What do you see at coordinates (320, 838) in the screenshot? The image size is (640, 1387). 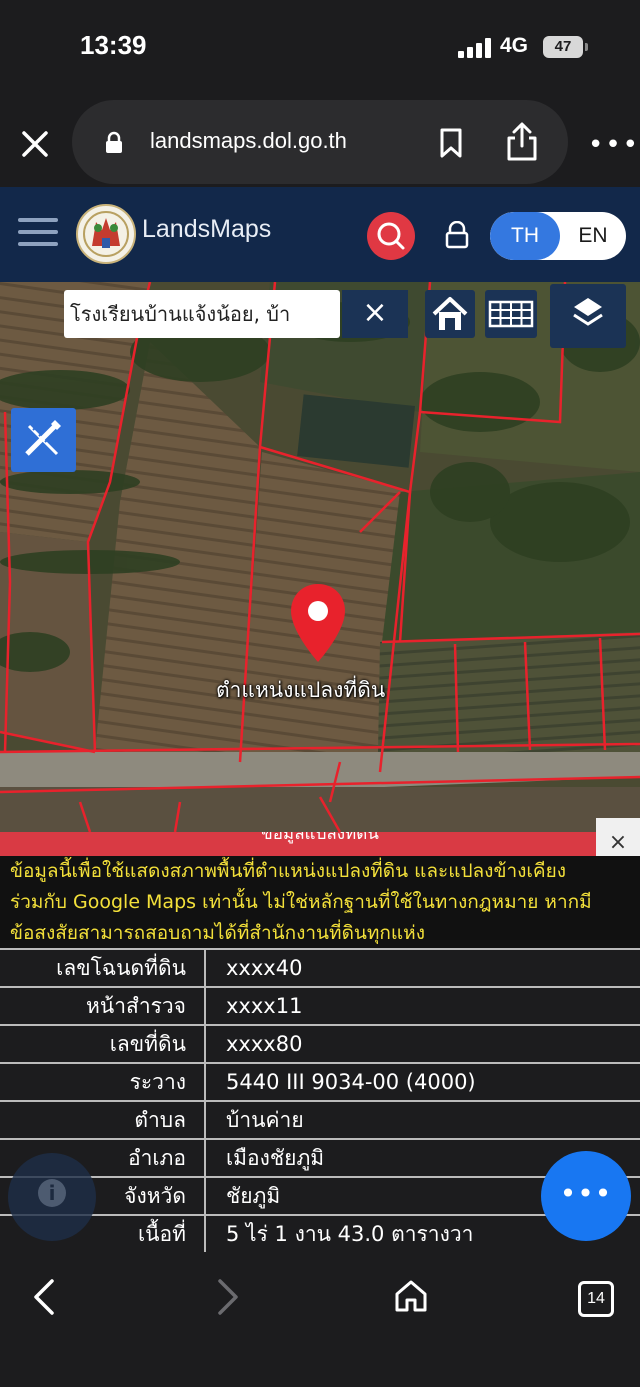 I see `panel-title: ข้อมูลแปลงที่ดิน` at bounding box center [320, 838].